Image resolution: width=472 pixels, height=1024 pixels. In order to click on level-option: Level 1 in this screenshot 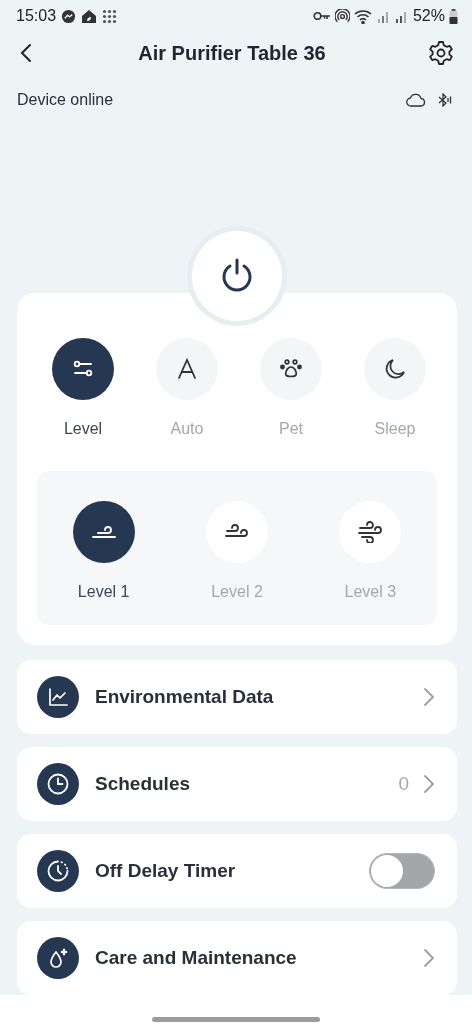, I will do `click(104, 551)`.